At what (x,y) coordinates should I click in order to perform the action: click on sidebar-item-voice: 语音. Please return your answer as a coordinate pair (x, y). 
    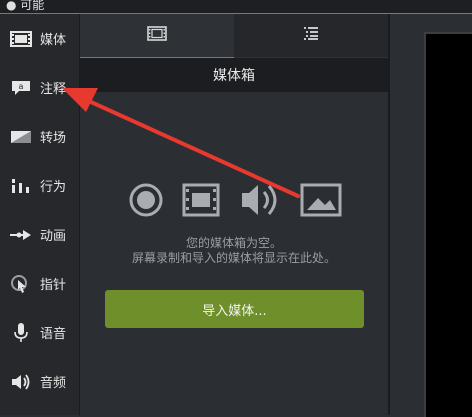
    Looking at the image, I should click on (39, 332).